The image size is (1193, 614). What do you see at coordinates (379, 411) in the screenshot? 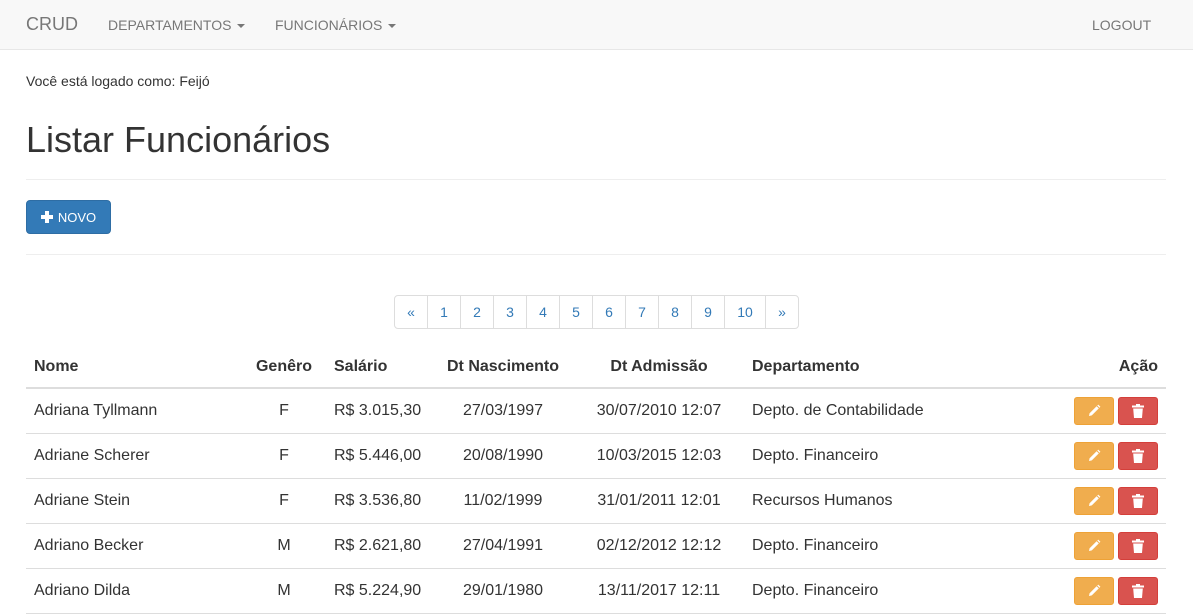
I see `cell-salario: R$ 3.015,30` at bounding box center [379, 411].